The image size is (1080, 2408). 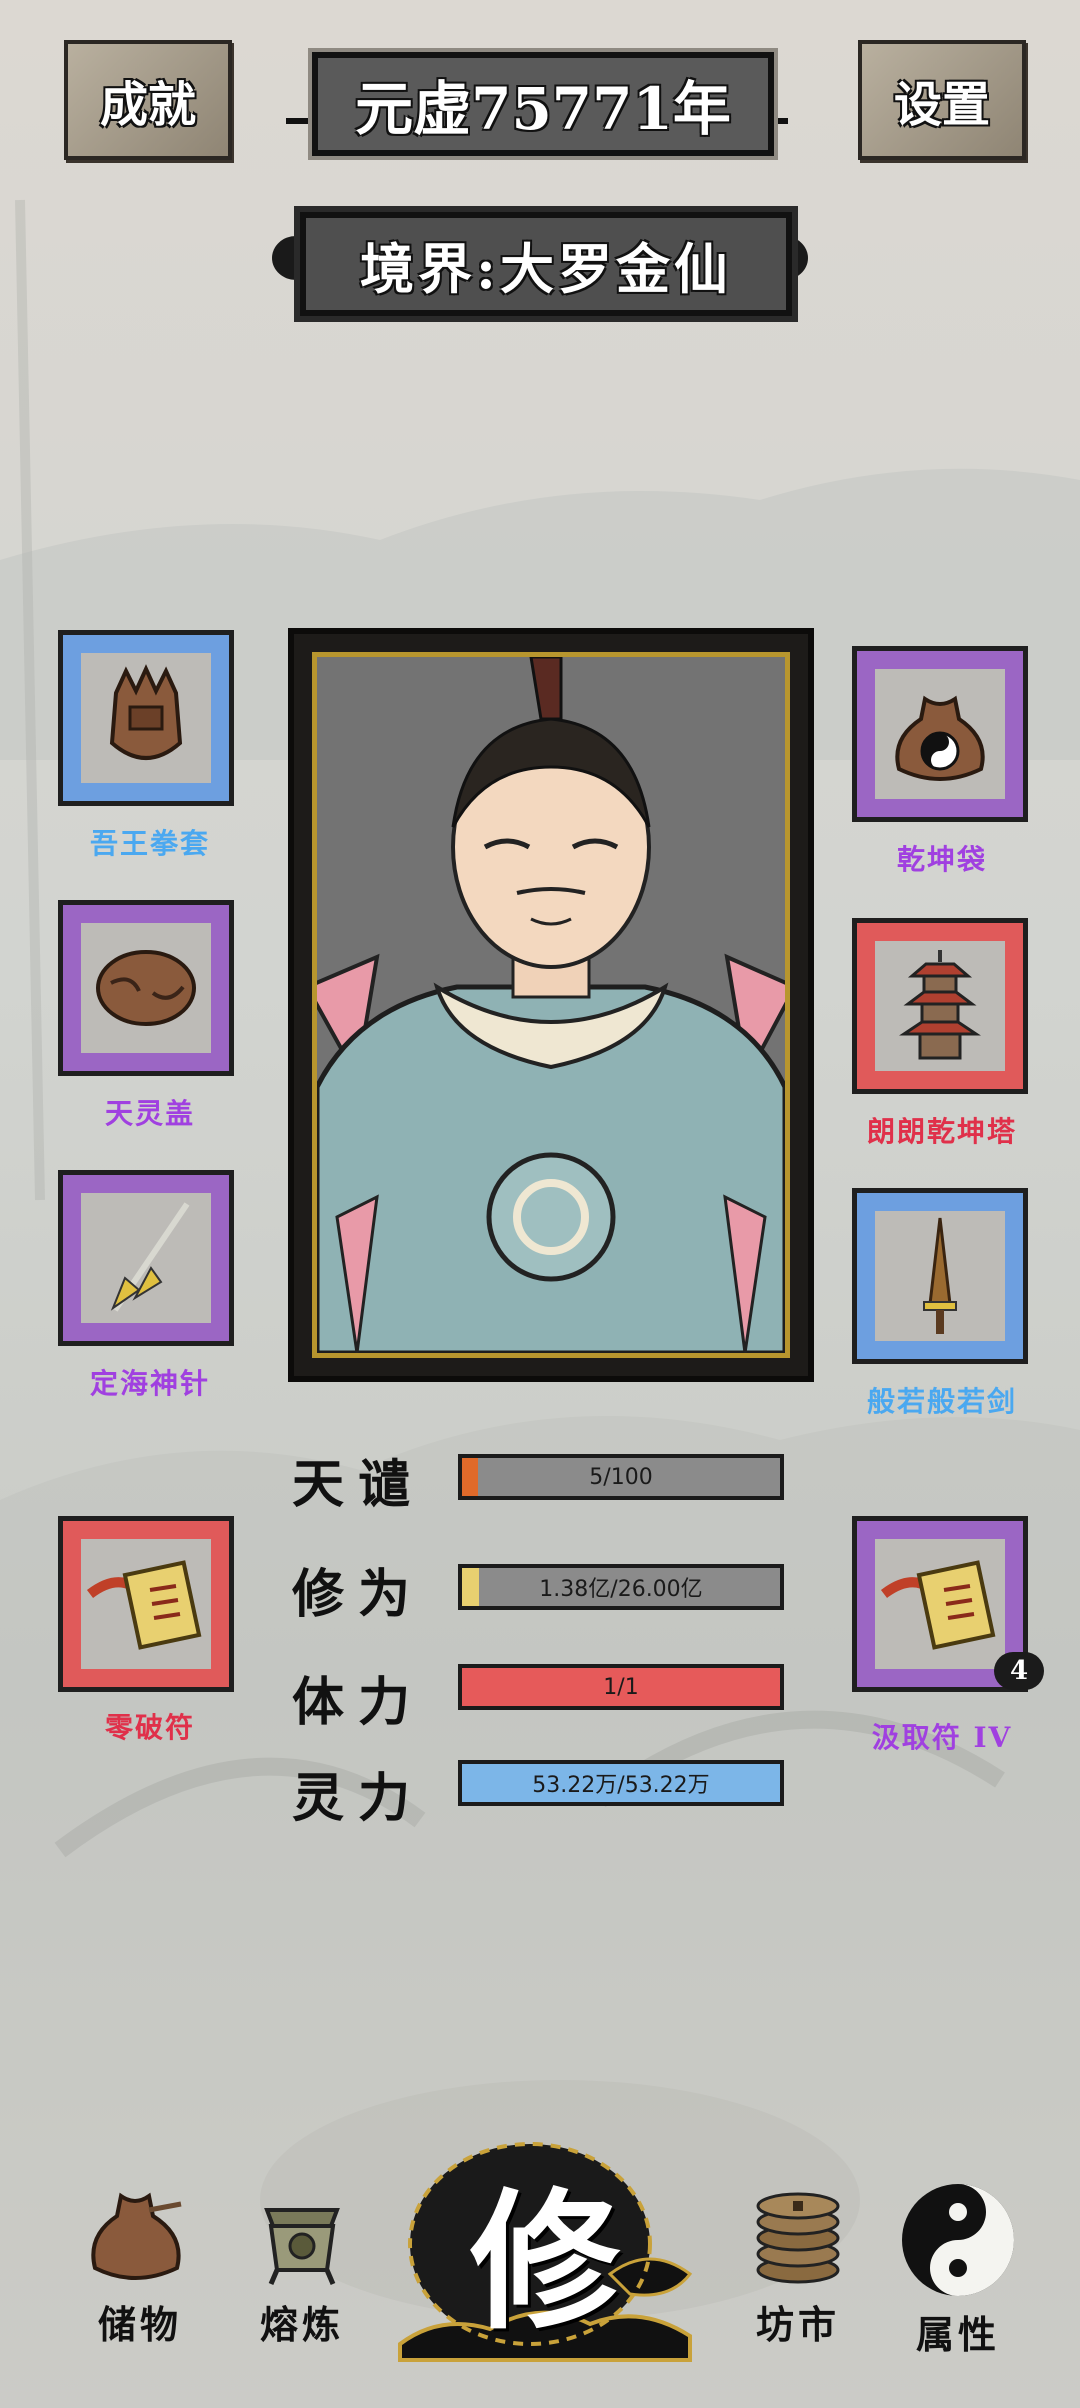 What do you see at coordinates (941, 1401) in the screenshot?
I see `equipment-name-sword: 般若般若剑` at bounding box center [941, 1401].